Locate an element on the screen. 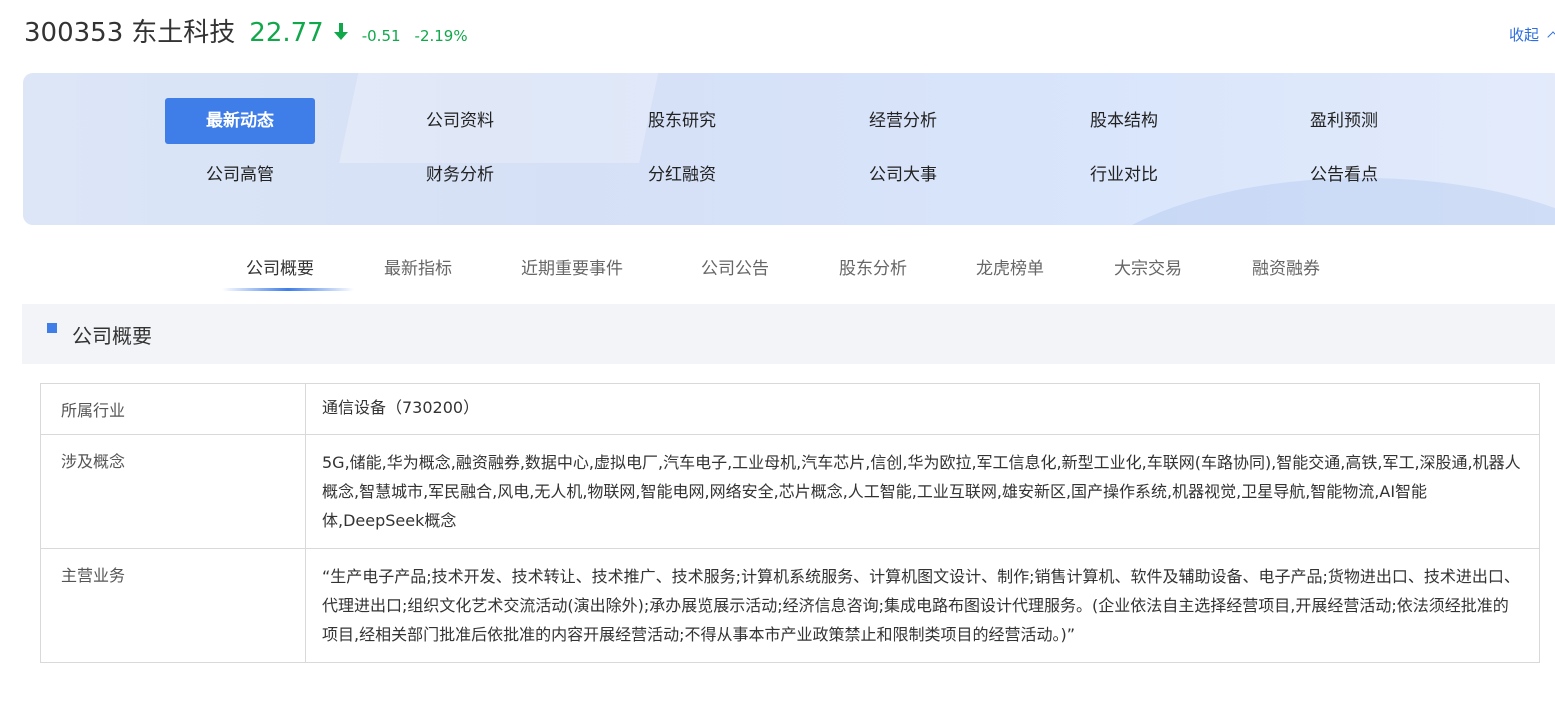  tab-recent-events: 近期重要事件 is located at coordinates (572, 266).